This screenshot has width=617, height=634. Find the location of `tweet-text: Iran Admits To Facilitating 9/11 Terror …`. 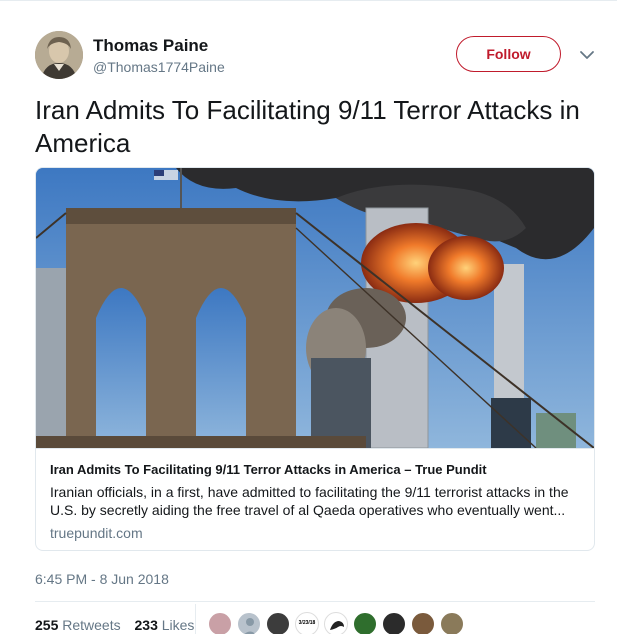

tweet-text: Iran Admits To Facilitating 9/11 Terror … is located at coordinates (307, 126).